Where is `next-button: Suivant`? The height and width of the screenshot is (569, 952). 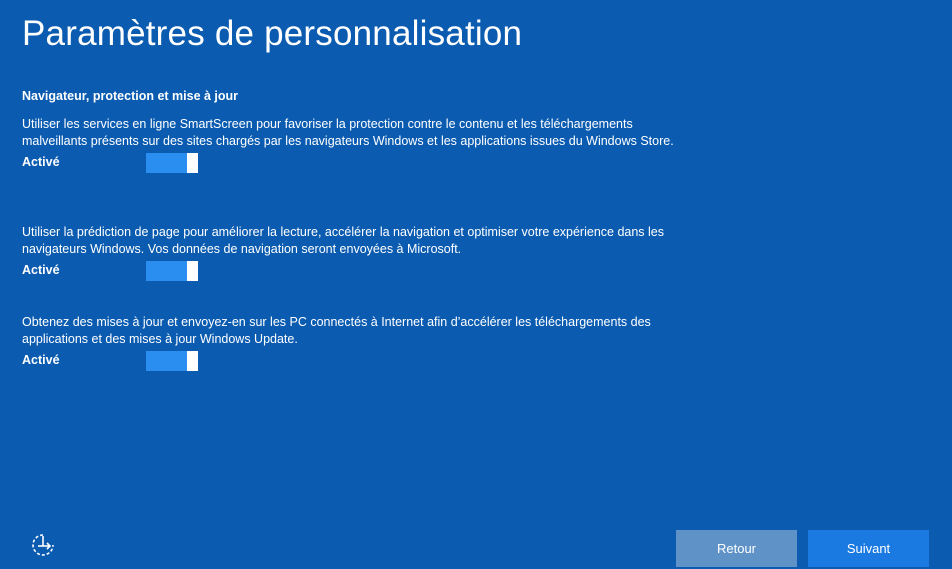 next-button: Suivant is located at coordinates (868, 548).